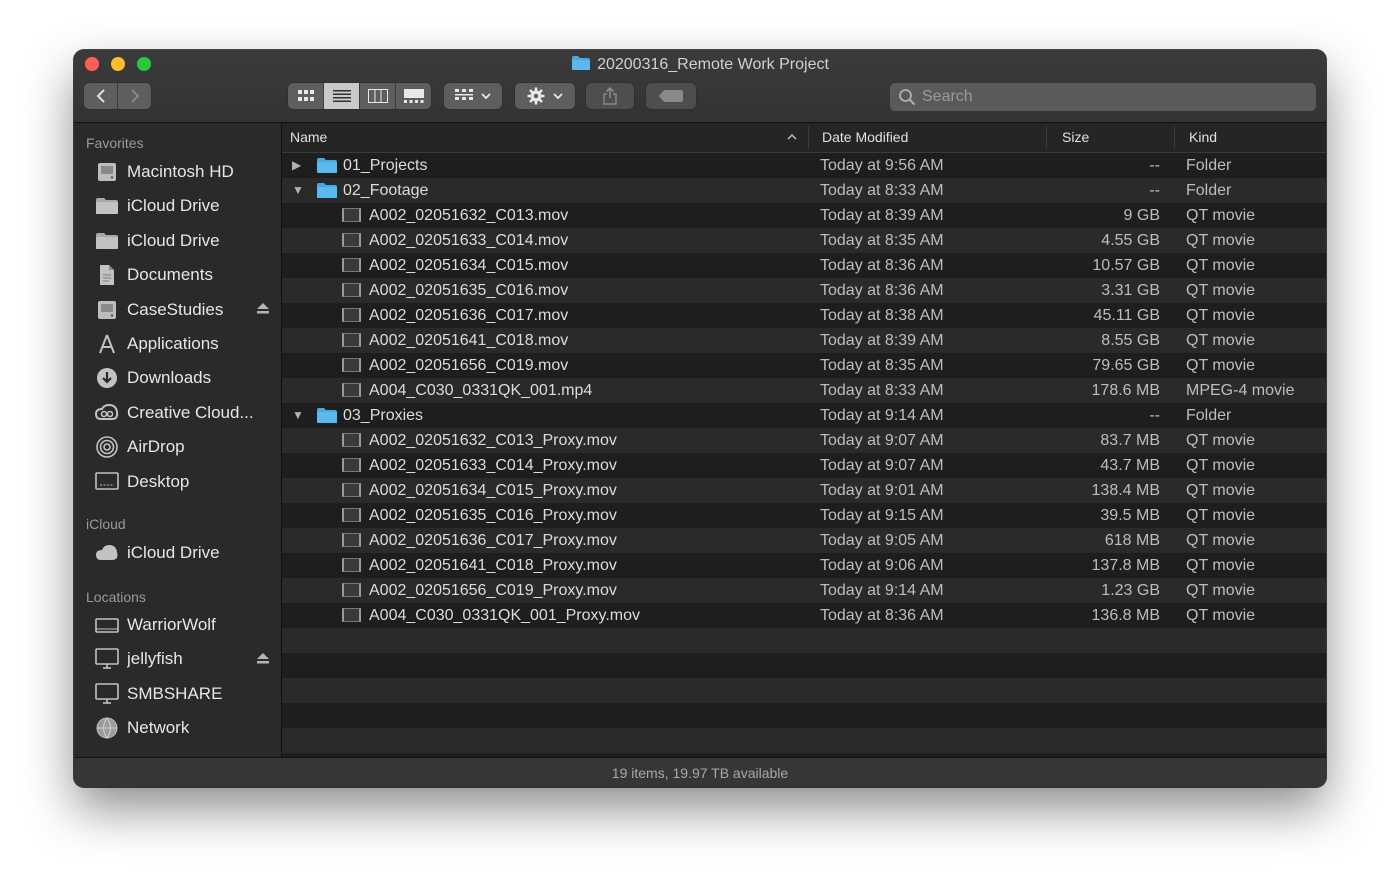 The image size is (1400, 886). I want to click on sidebar-item-label: Documents, so click(170, 275).